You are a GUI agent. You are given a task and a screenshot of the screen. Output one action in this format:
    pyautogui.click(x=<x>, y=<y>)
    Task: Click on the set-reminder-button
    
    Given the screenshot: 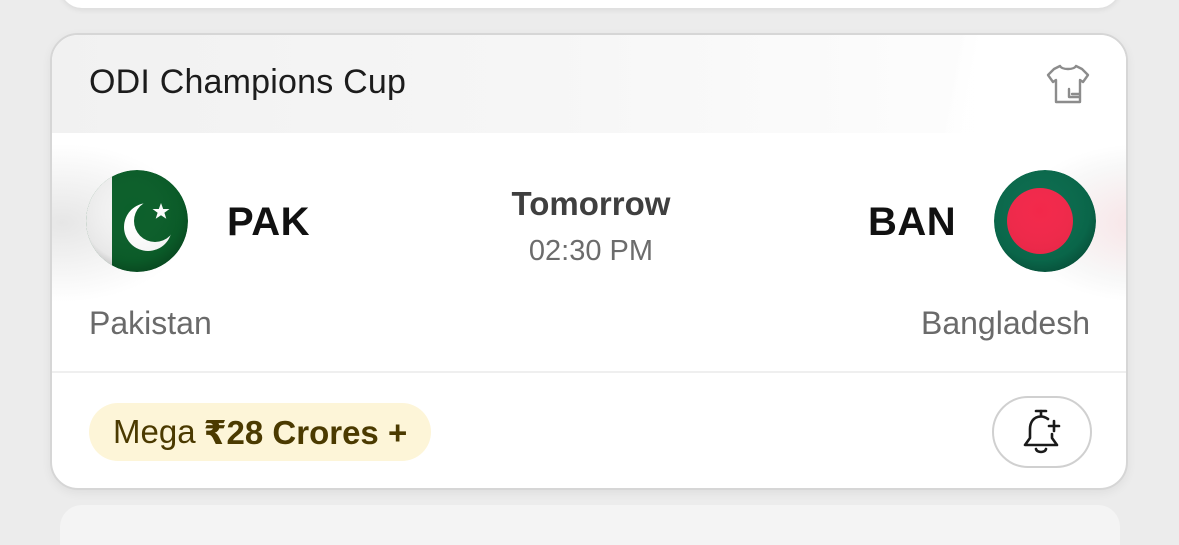 What is the action you would take?
    pyautogui.click(x=1042, y=432)
    